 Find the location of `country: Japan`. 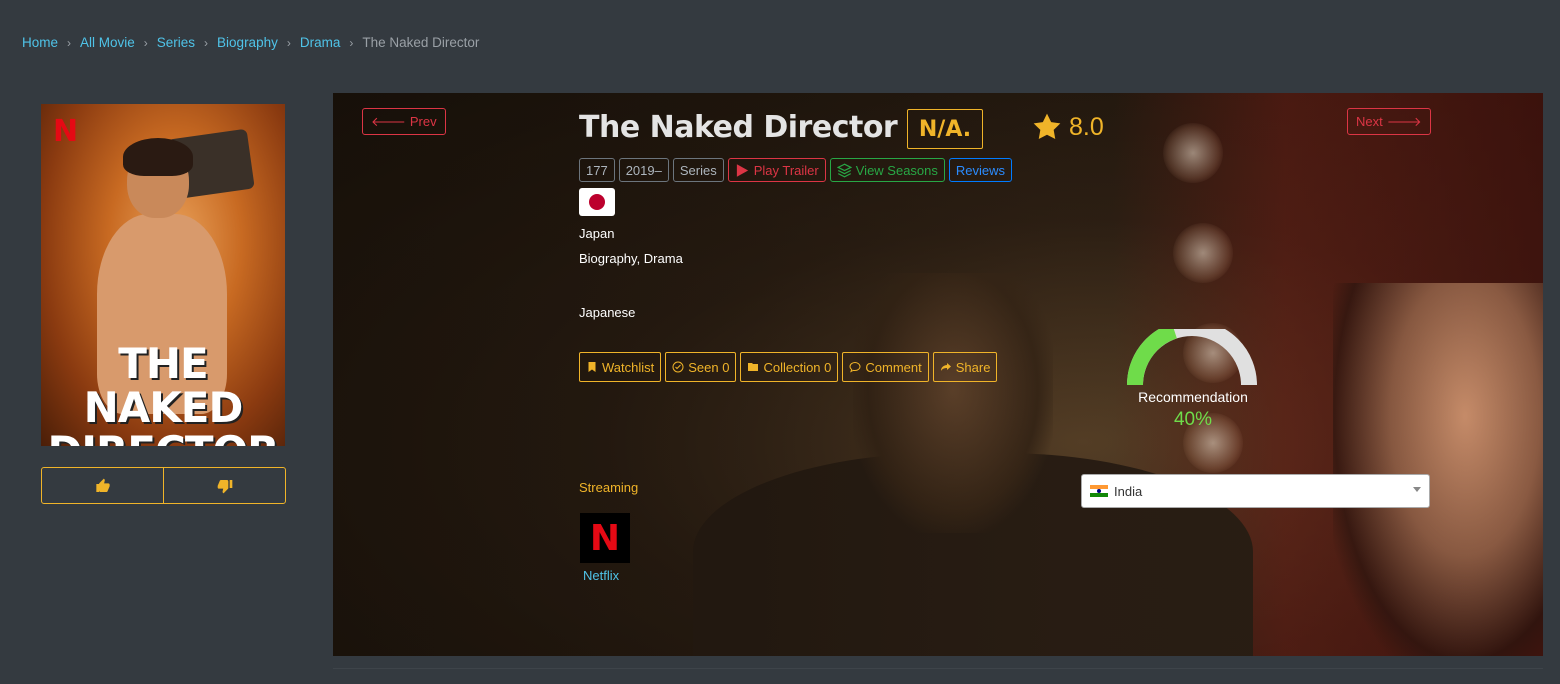

country: Japan is located at coordinates (597, 233).